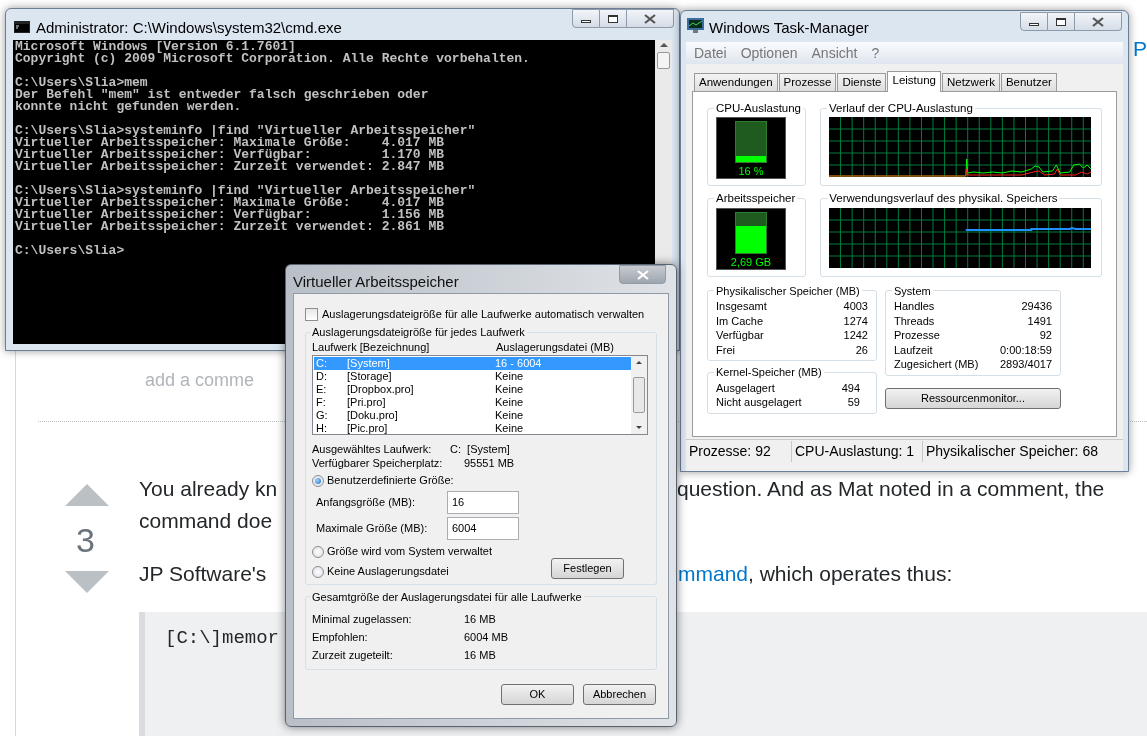 This screenshot has width=1147, height=736. I want to click on input-field: 6004, so click(483, 528).